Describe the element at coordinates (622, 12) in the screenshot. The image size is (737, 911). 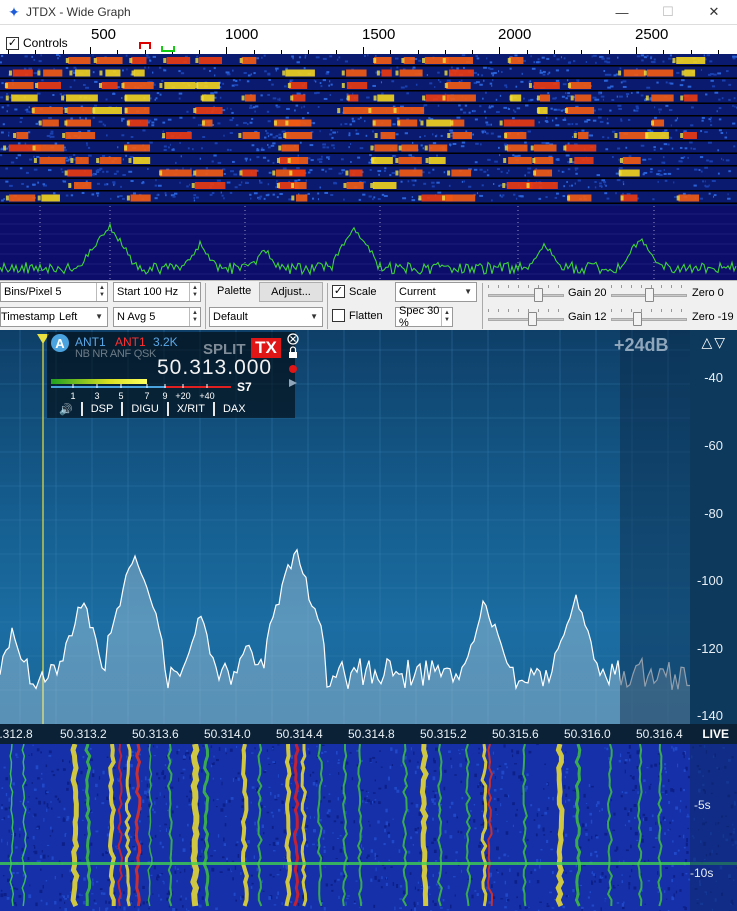
I see `minimize-button: —` at that location.